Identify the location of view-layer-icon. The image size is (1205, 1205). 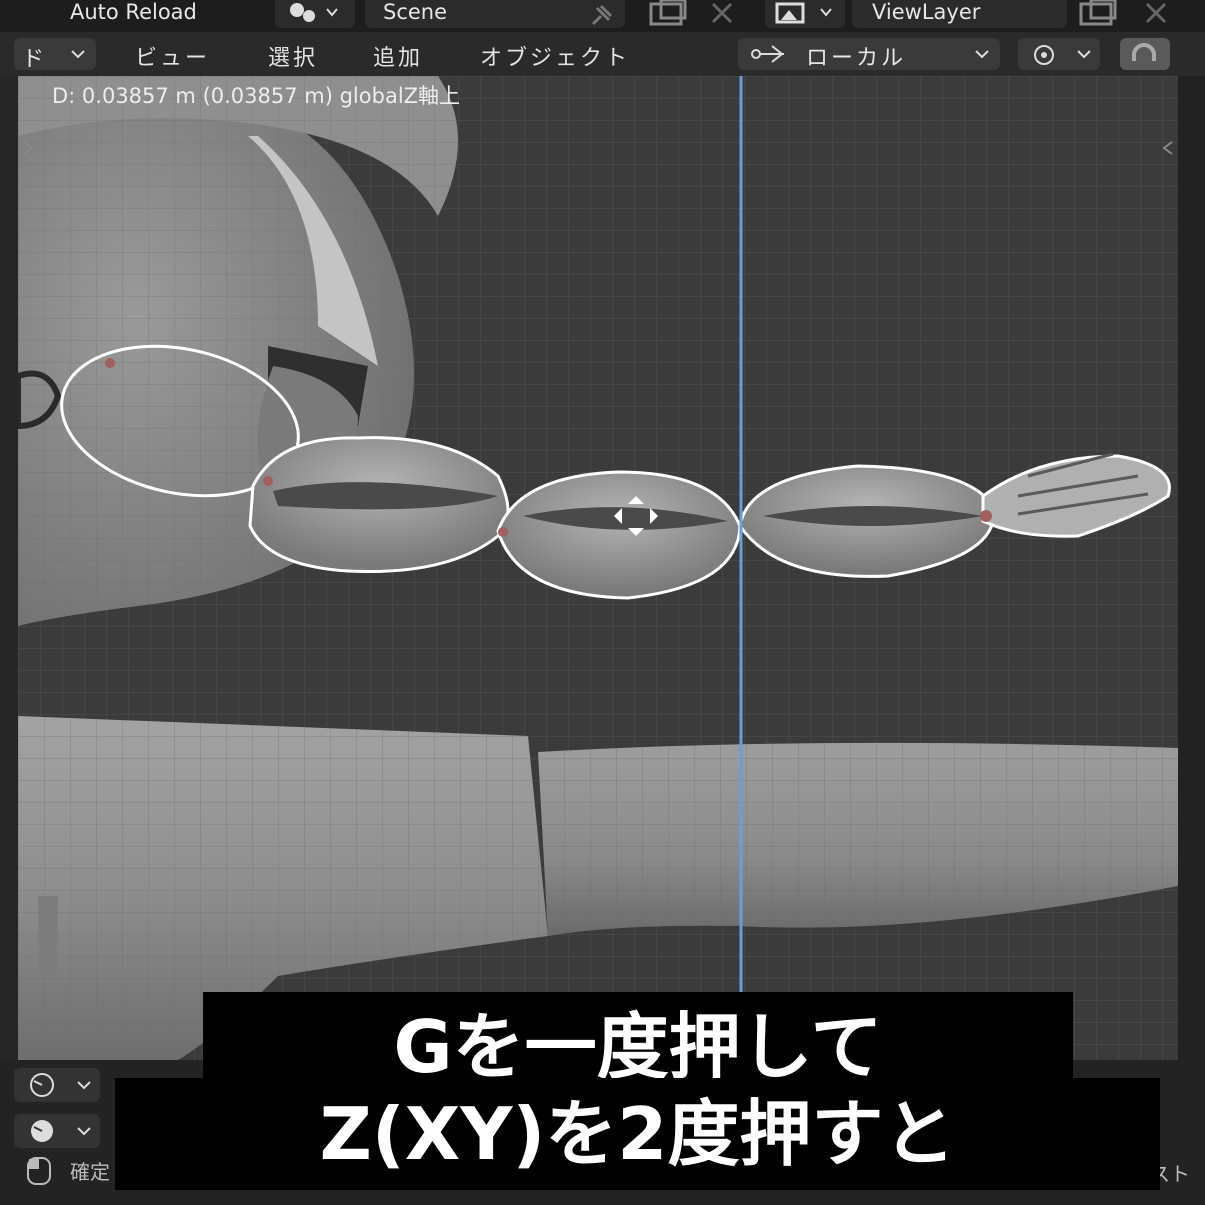
(803, 13).